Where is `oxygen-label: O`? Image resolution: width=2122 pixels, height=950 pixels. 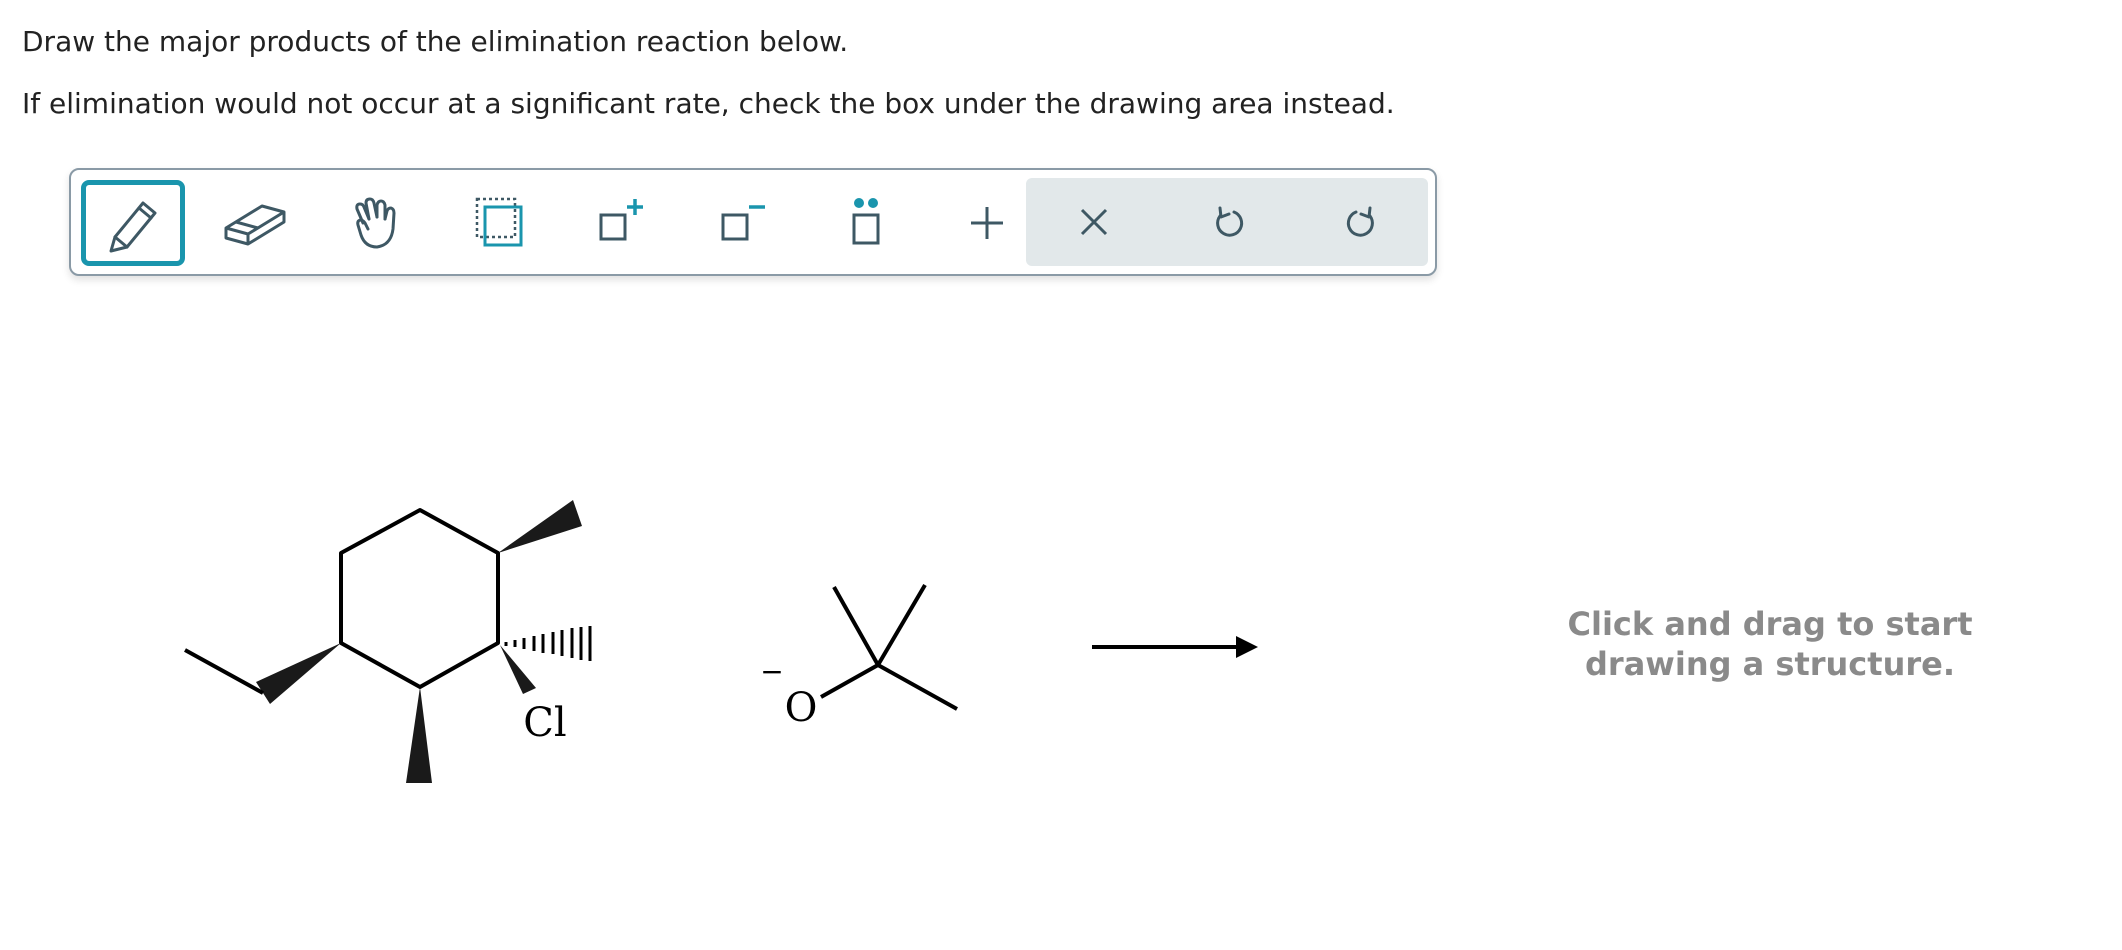
oxygen-label: O is located at coordinates (801, 708).